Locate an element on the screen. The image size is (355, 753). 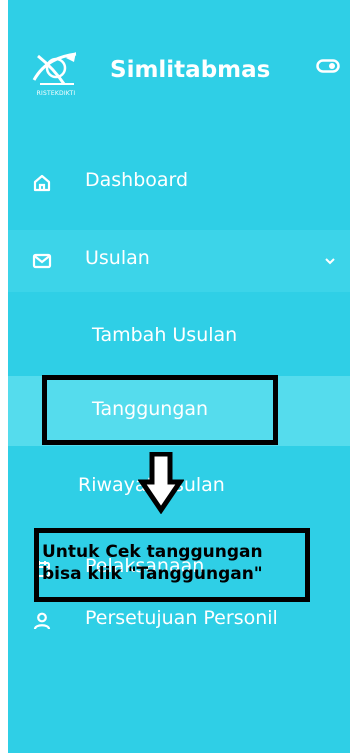
sidebar-item-label: Dashboard is located at coordinates (137, 180).